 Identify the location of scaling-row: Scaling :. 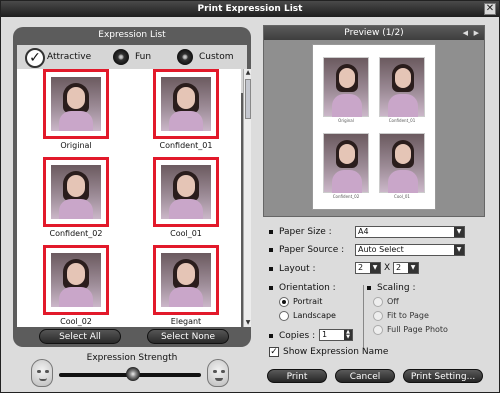
(391, 289).